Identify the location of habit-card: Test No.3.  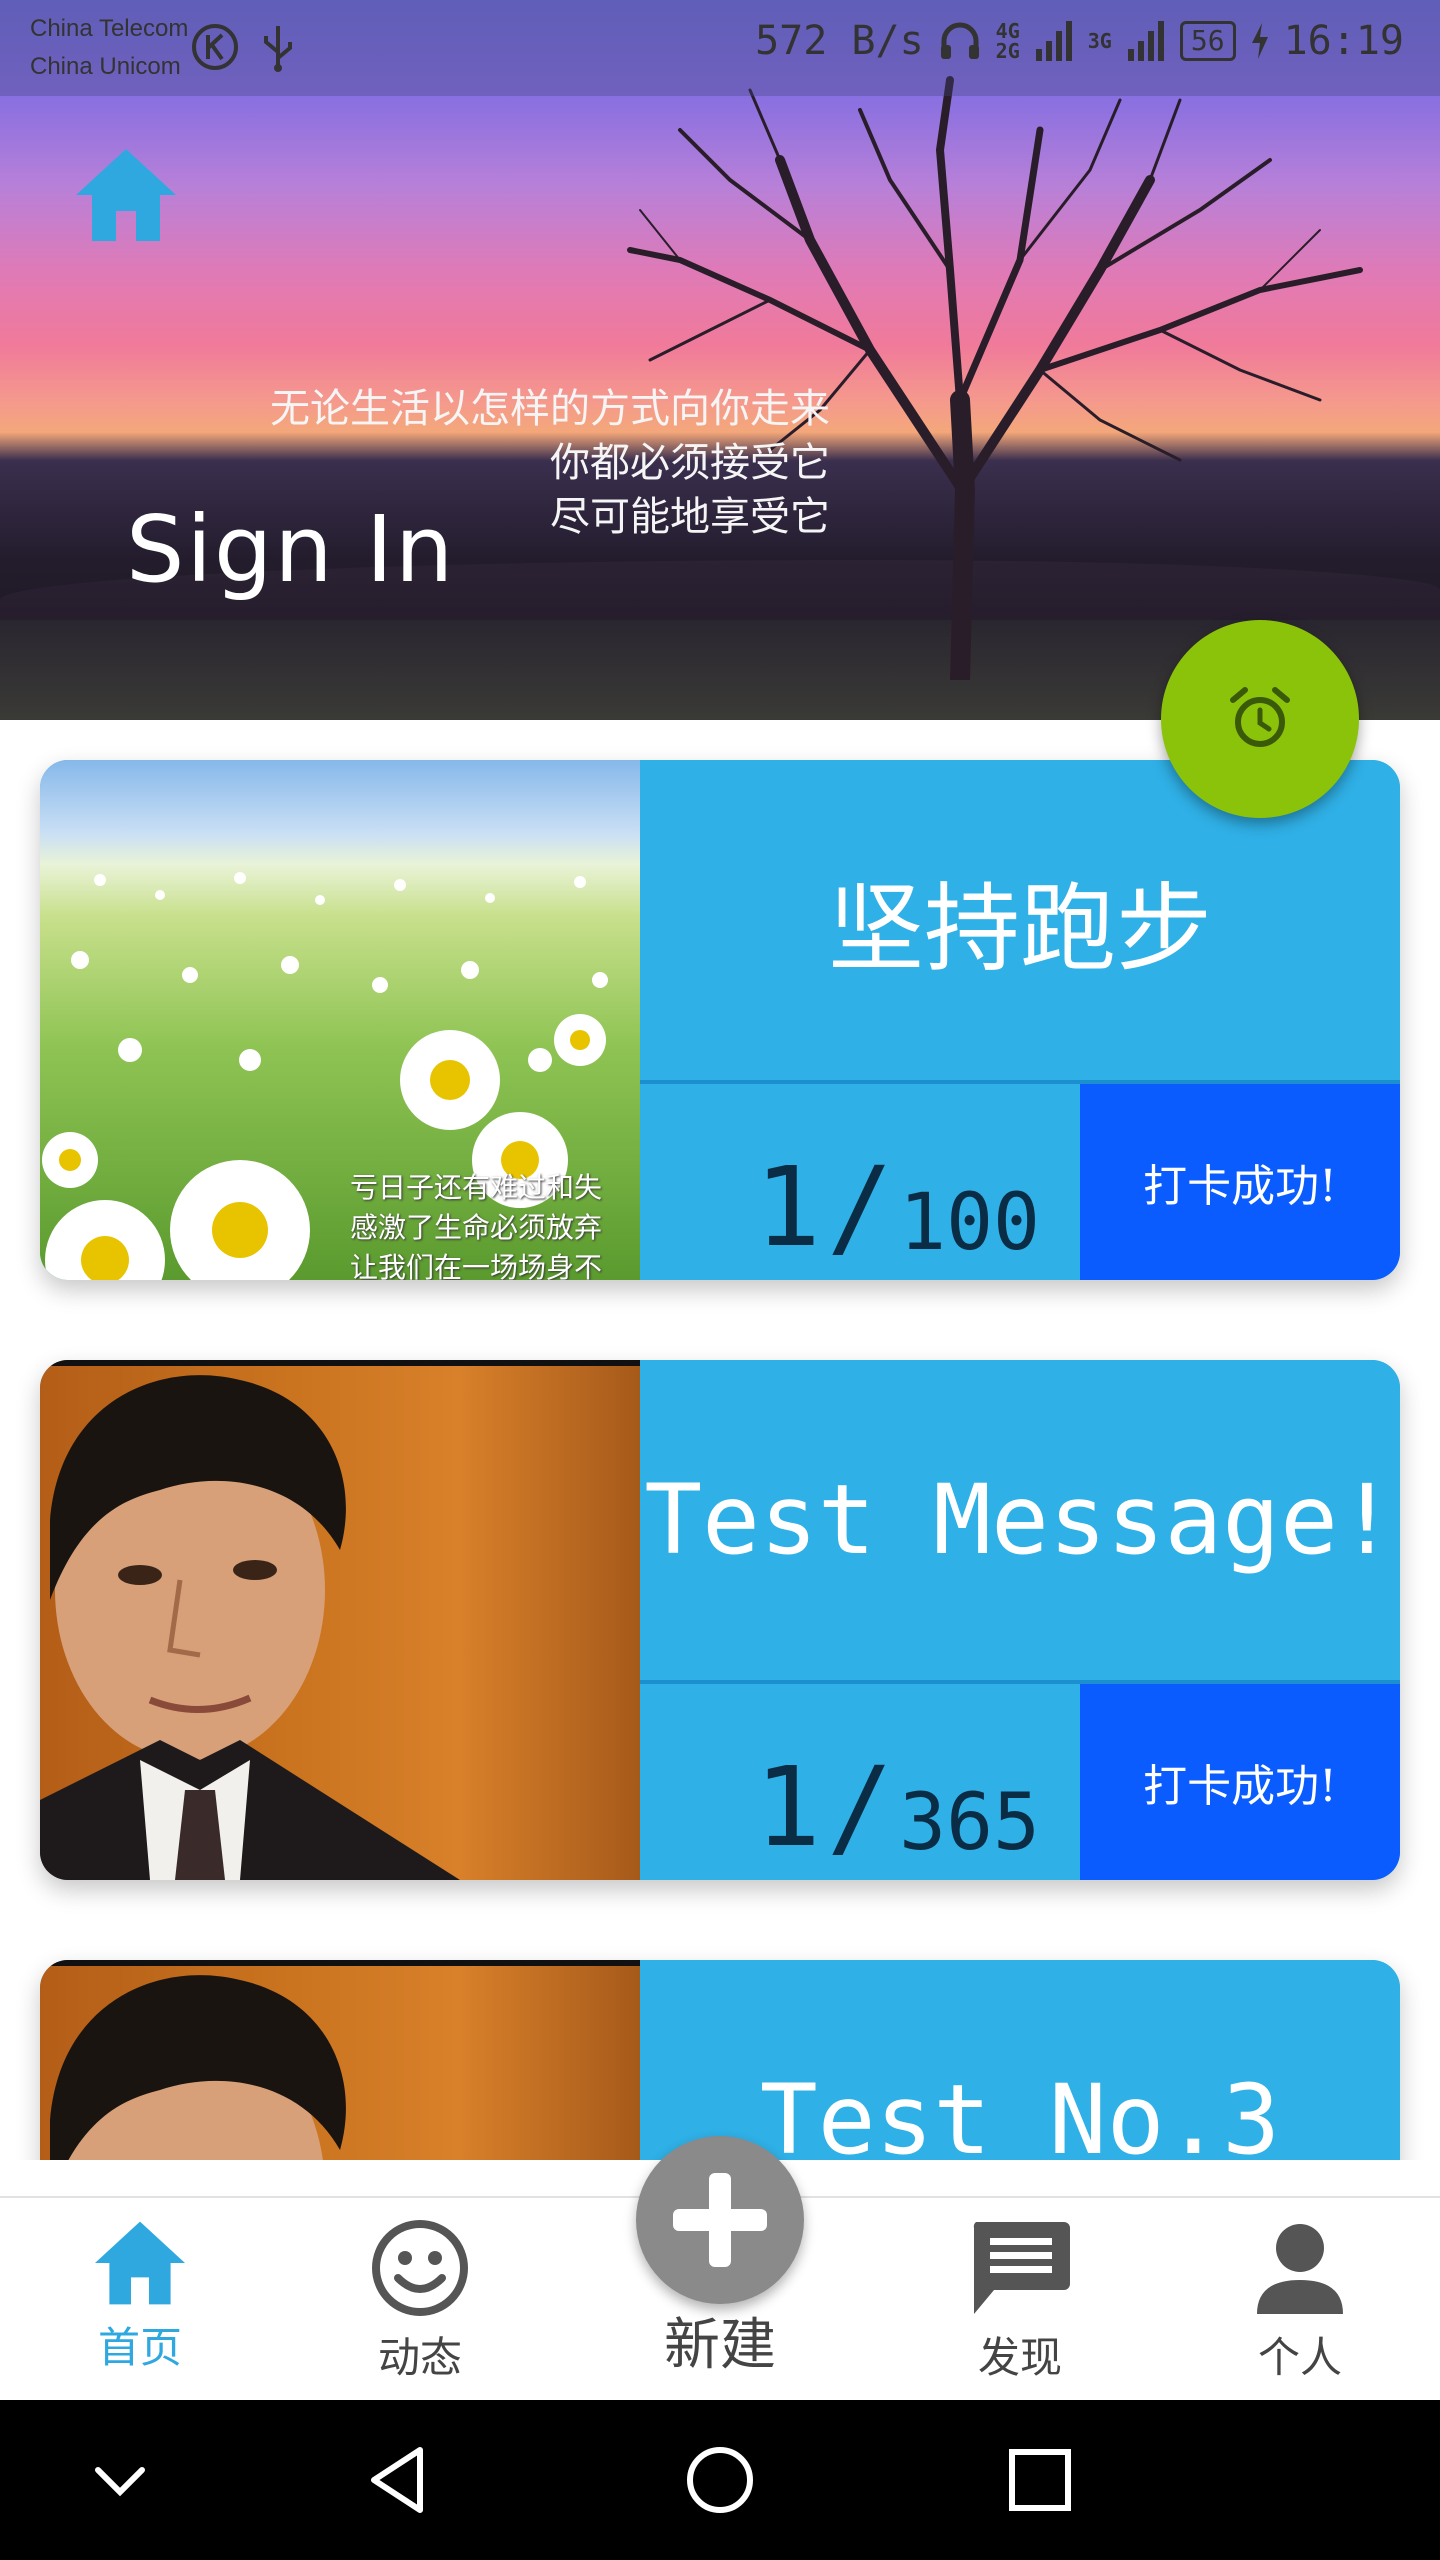
(720, 2060).